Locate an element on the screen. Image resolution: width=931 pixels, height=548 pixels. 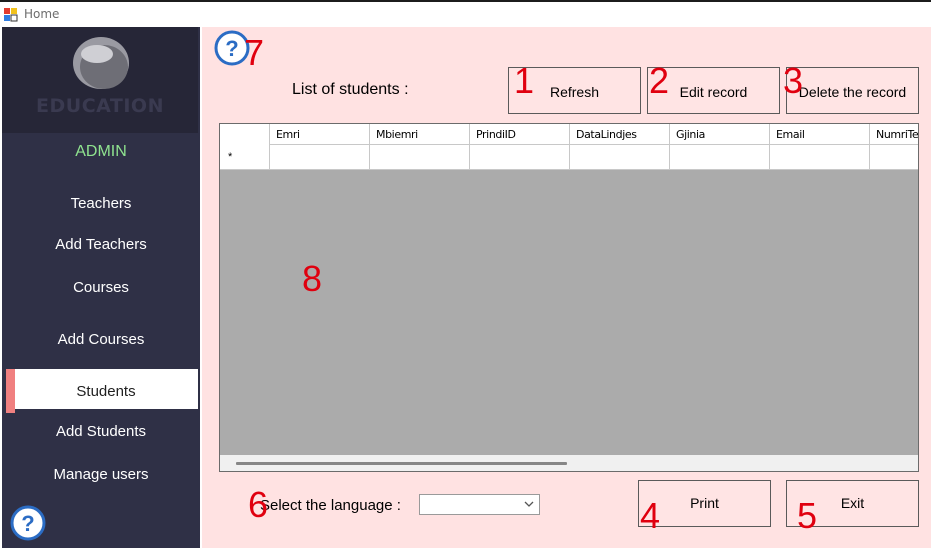
education-logo-icon is located at coordinates (101, 63).